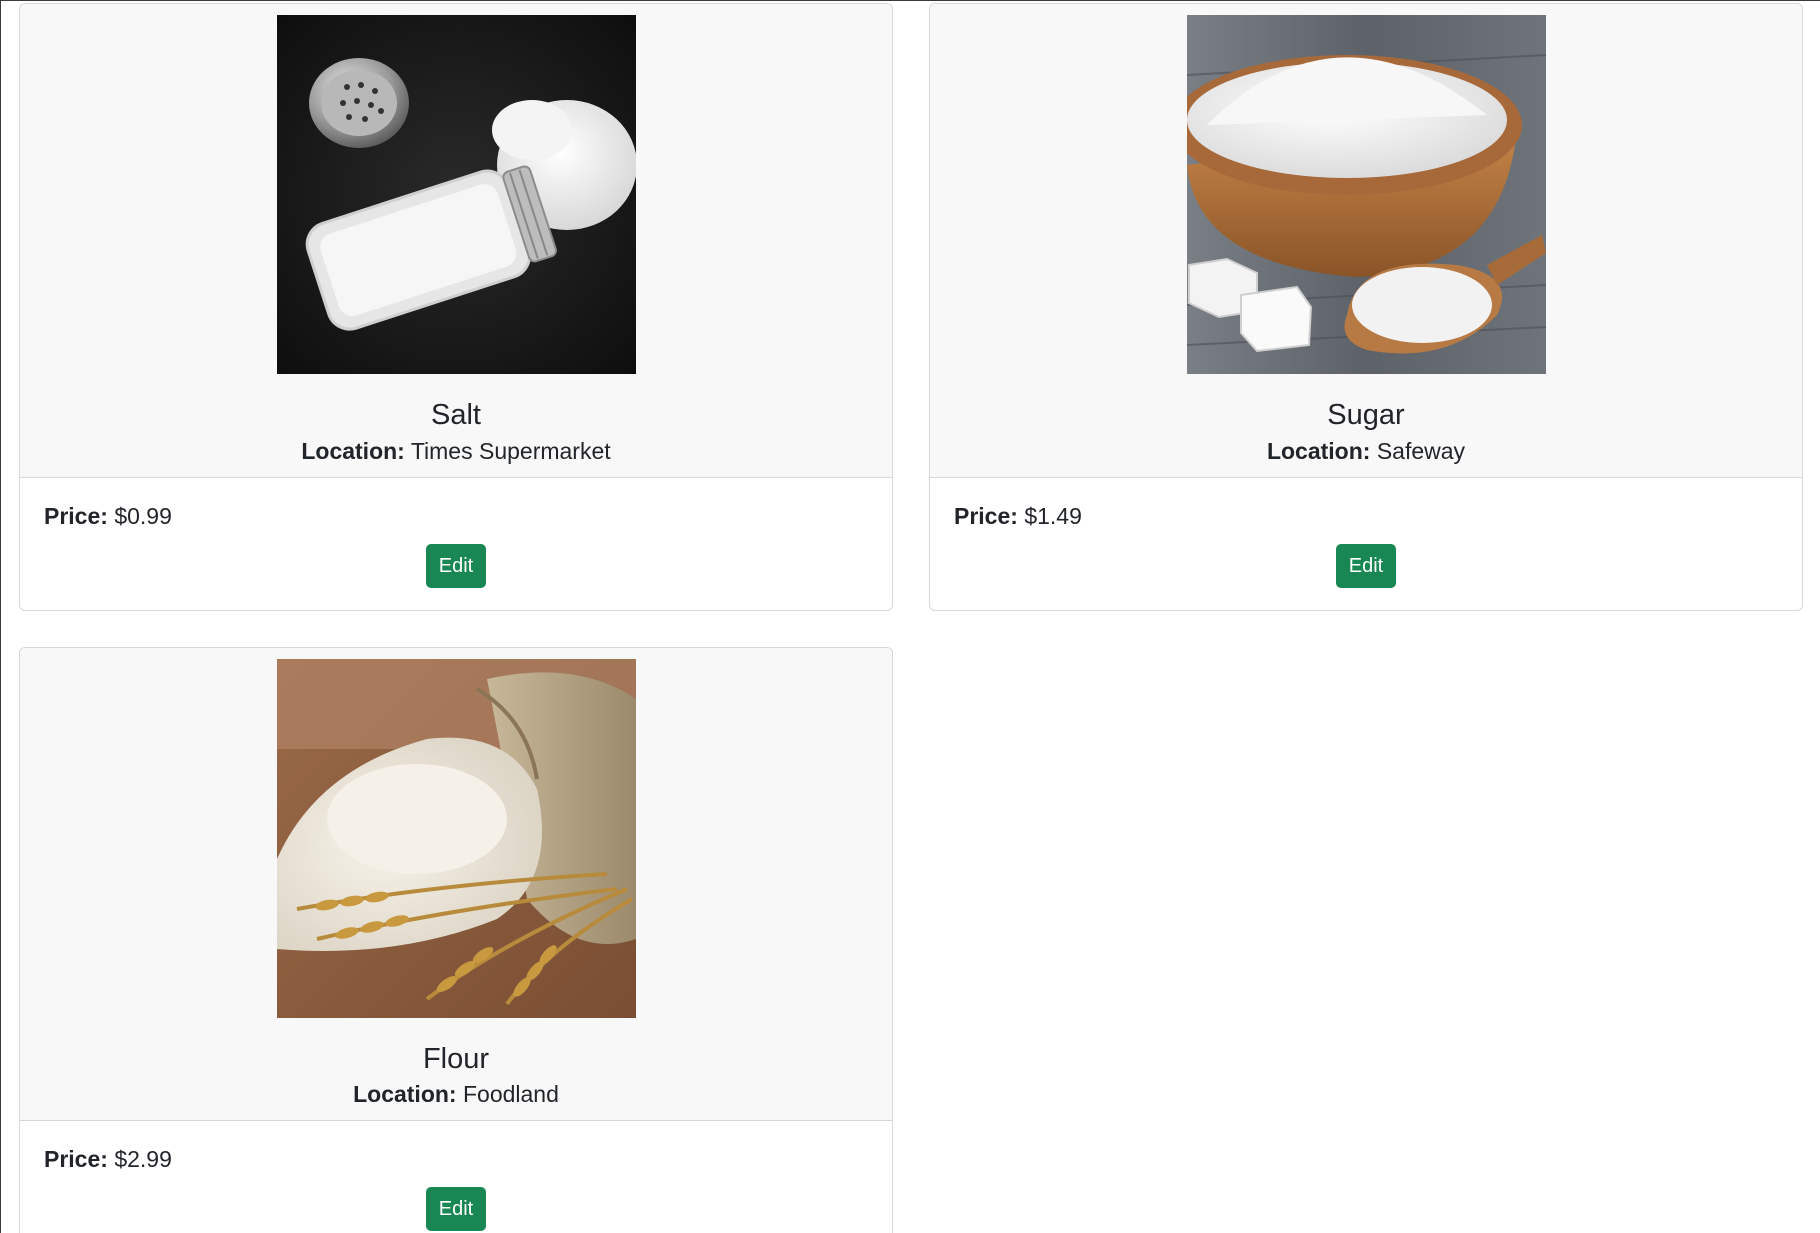 This screenshot has height=1233, width=1820. I want to click on price-value: $2.99, so click(143, 1159).